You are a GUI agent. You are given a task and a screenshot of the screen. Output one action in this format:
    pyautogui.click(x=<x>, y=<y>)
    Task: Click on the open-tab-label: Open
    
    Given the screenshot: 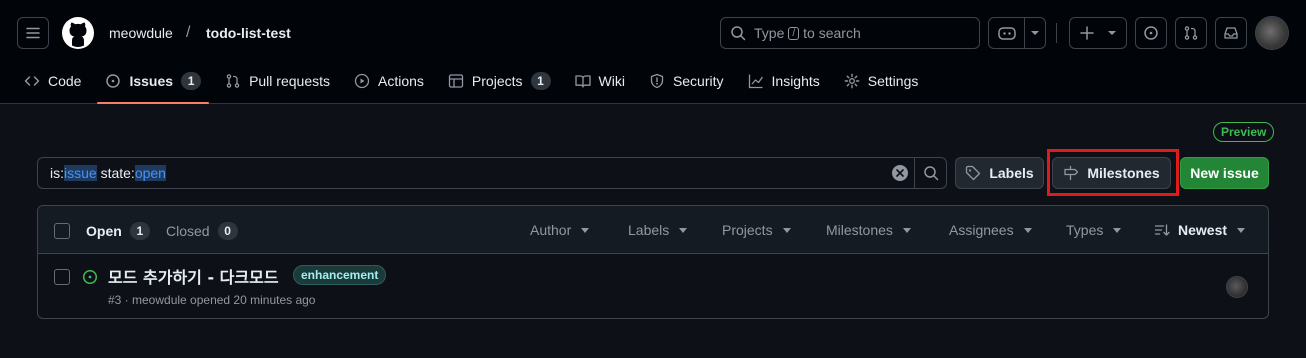 What is the action you would take?
    pyautogui.click(x=104, y=231)
    